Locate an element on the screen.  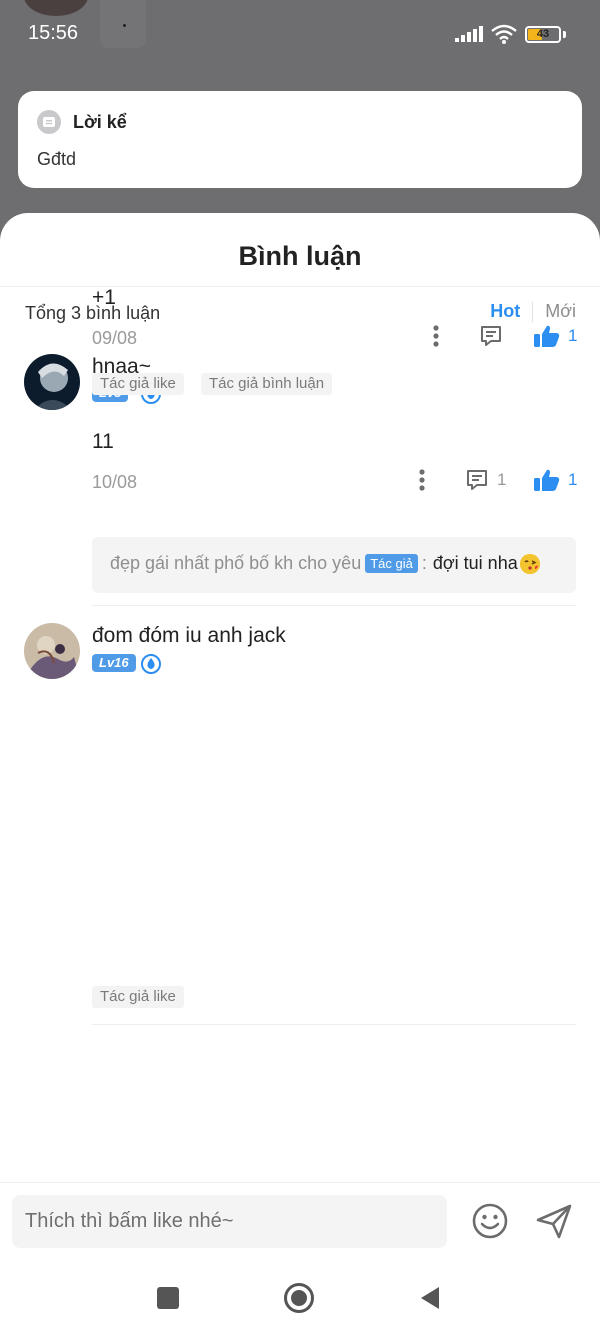
tab-separator is located at coordinates (533, 311).